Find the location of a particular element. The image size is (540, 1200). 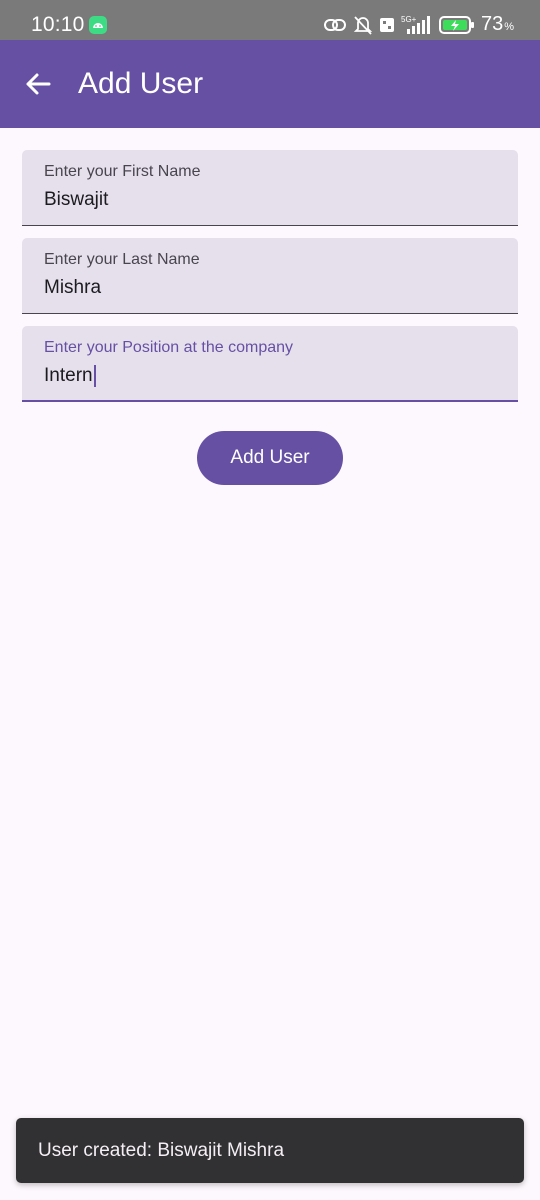

status-icons: 5G+ 73% is located at coordinates (418, 25).